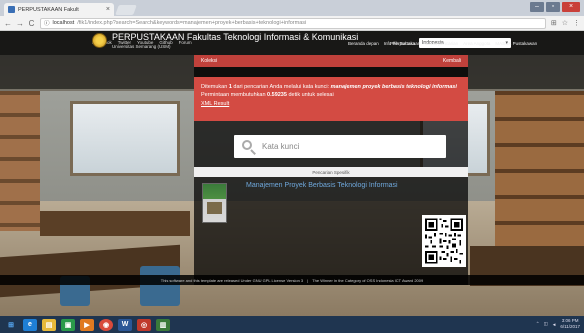 The image size is (584, 333). I want to click on alert-text: Ditemukan, so click(215, 87).